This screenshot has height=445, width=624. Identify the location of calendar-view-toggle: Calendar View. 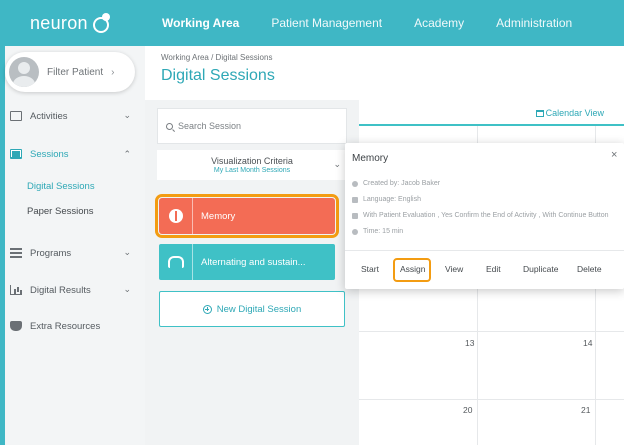
(569, 113).